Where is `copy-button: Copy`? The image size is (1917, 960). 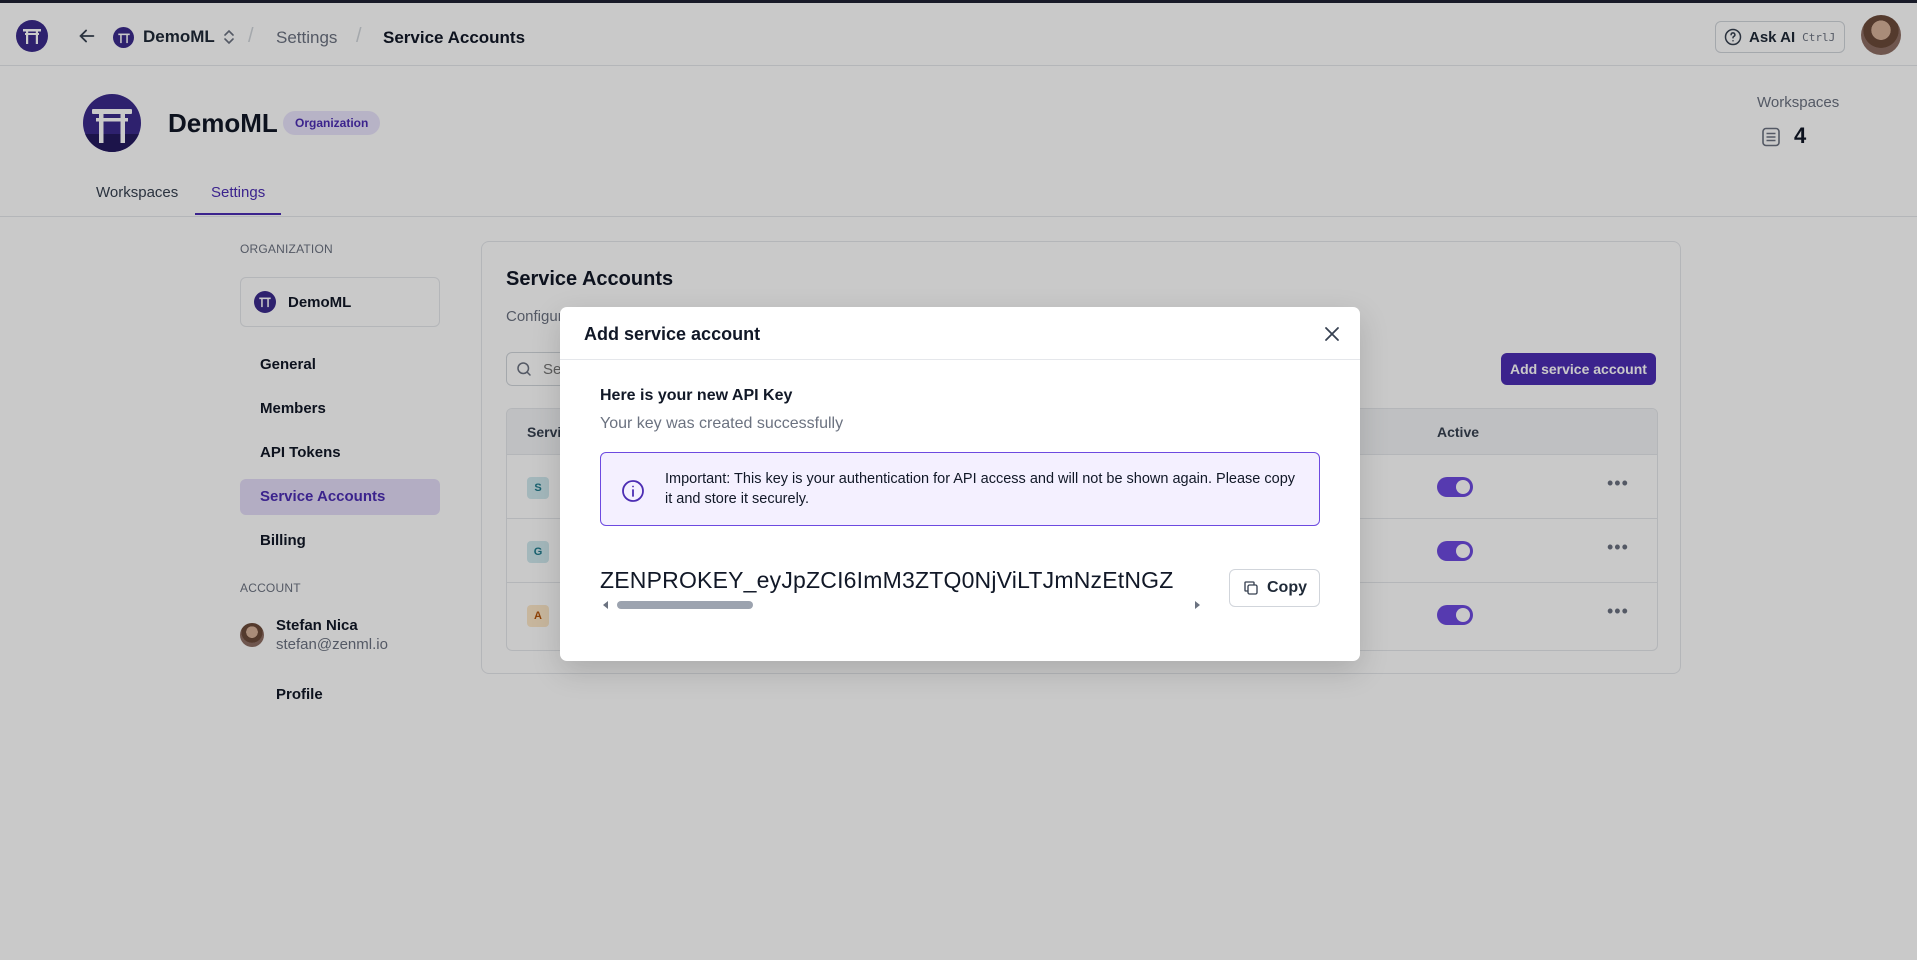 copy-button: Copy is located at coordinates (1274, 588).